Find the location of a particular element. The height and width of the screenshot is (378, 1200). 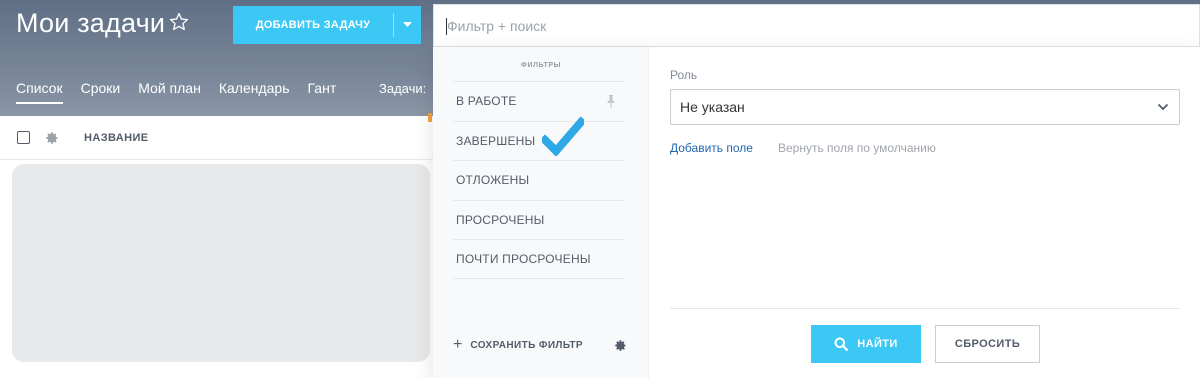

search-icon is located at coordinates (841, 344).